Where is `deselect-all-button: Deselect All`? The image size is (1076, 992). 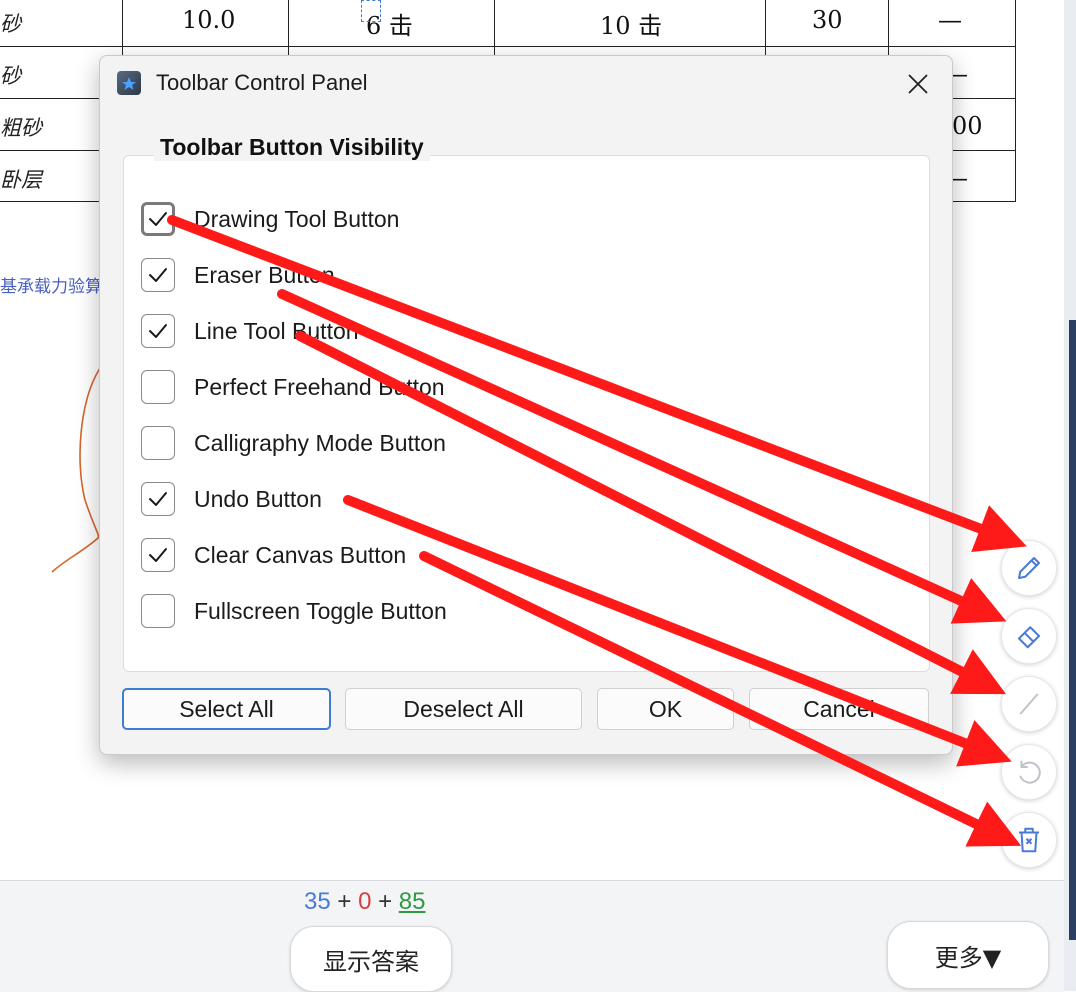 deselect-all-button: Deselect All is located at coordinates (463, 709).